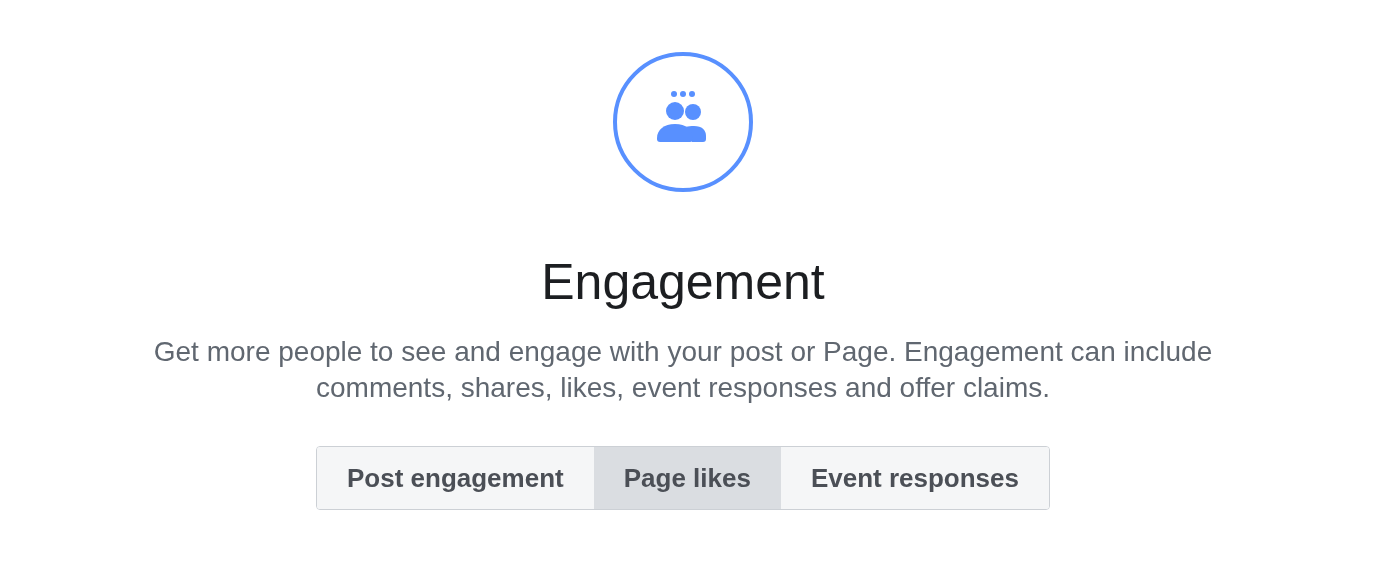 Image resolution: width=1400 pixels, height=574 pixels. Describe the element at coordinates (683, 122) in the screenshot. I see `engagement-icon` at that location.